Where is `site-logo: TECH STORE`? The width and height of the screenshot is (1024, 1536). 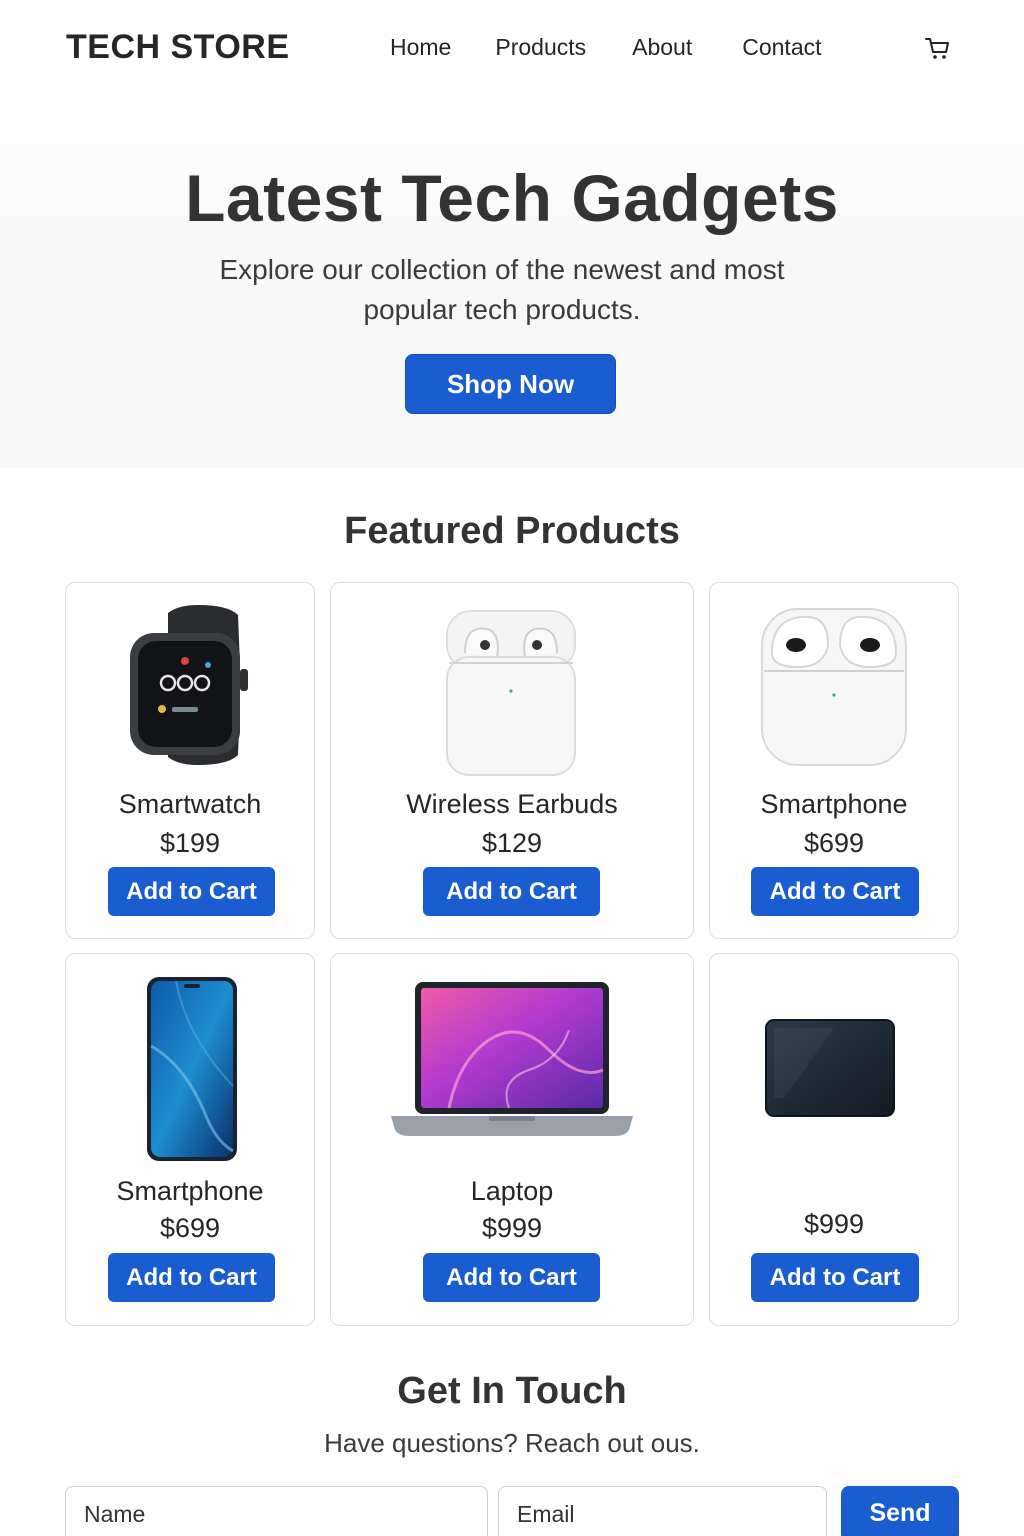 site-logo: TECH STORE is located at coordinates (178, 47).